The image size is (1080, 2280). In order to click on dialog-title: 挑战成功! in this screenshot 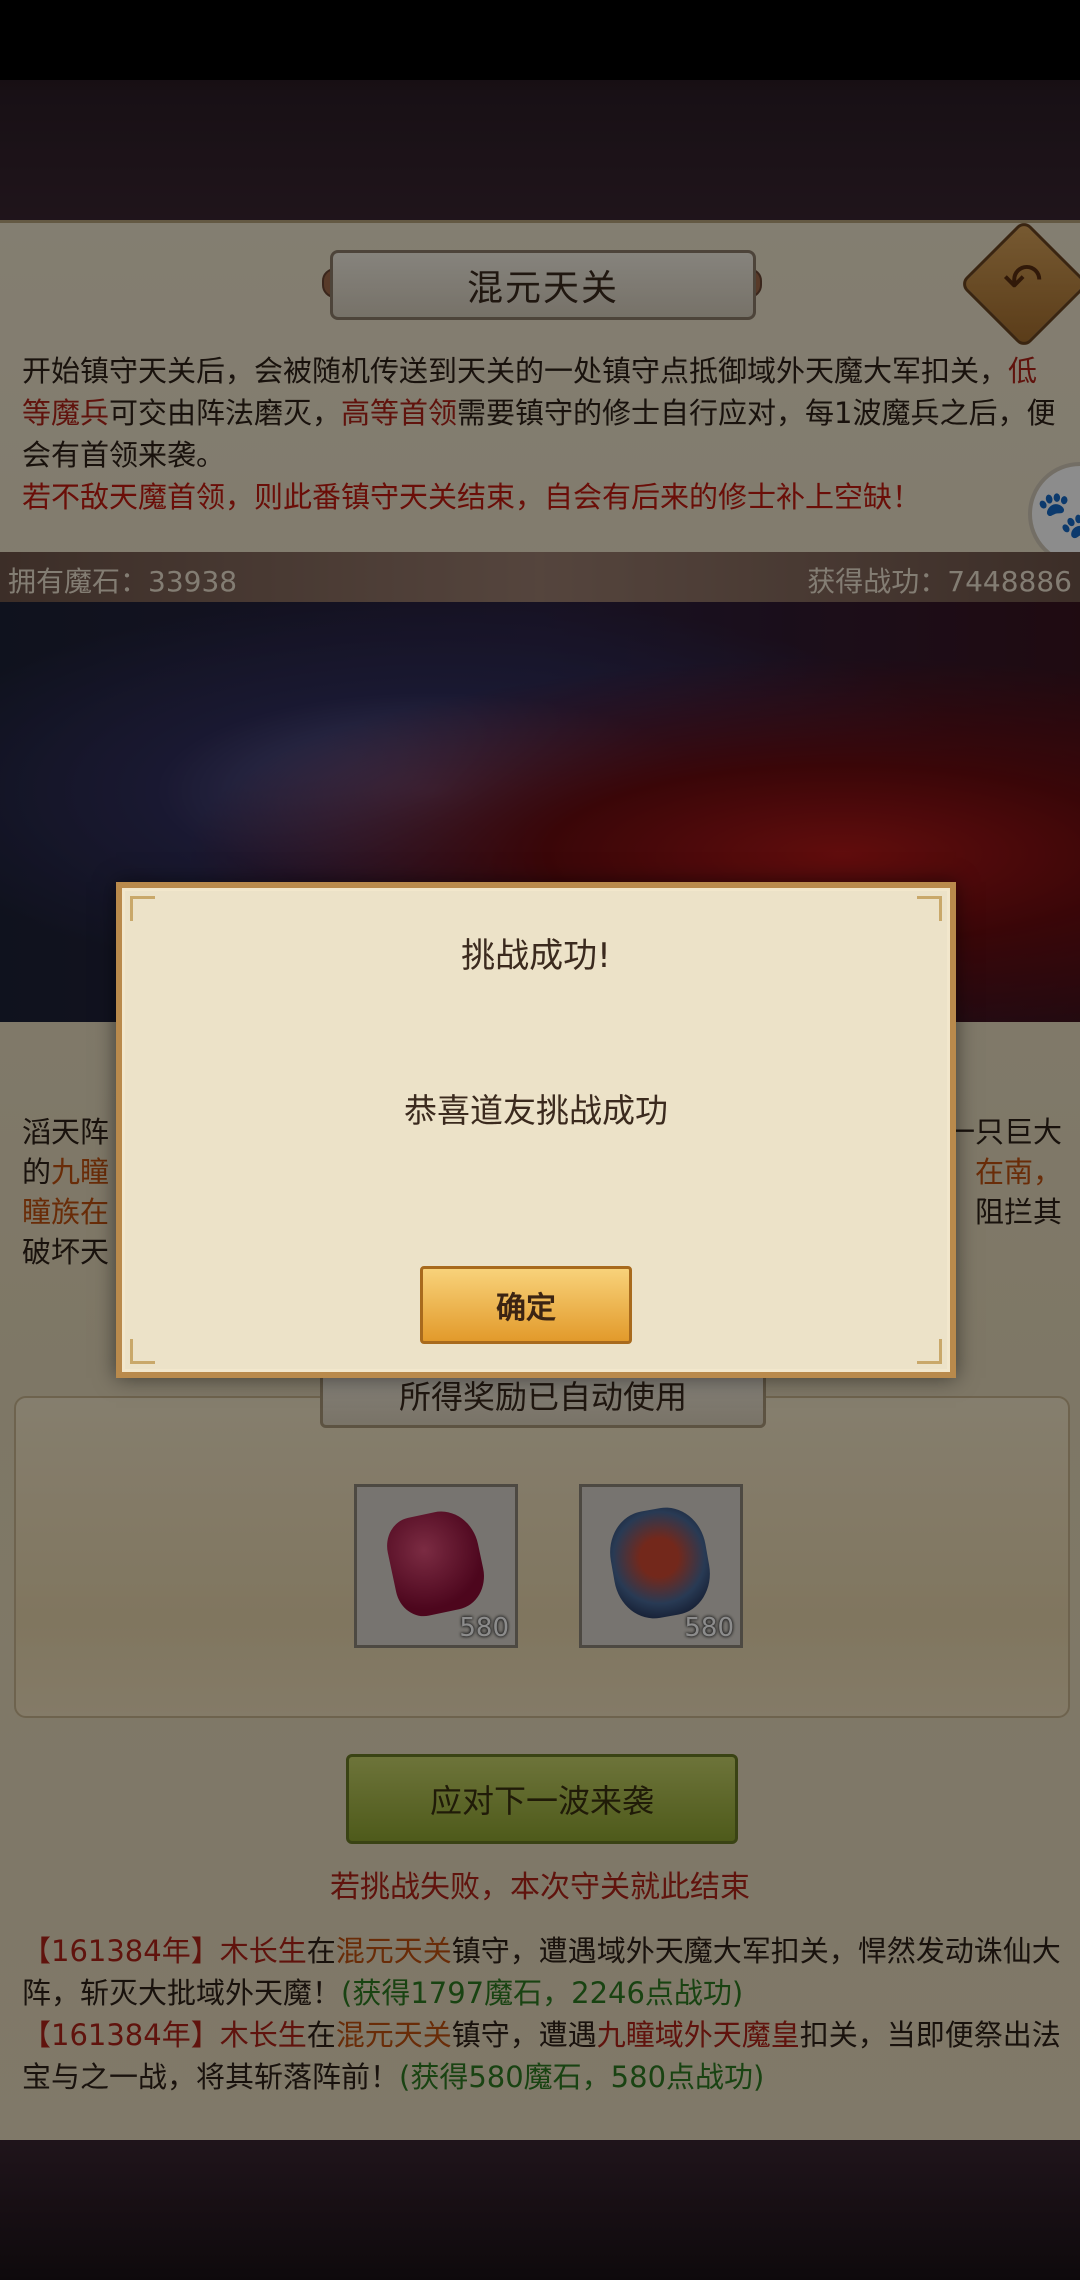, I will do `click(536, 956)`.